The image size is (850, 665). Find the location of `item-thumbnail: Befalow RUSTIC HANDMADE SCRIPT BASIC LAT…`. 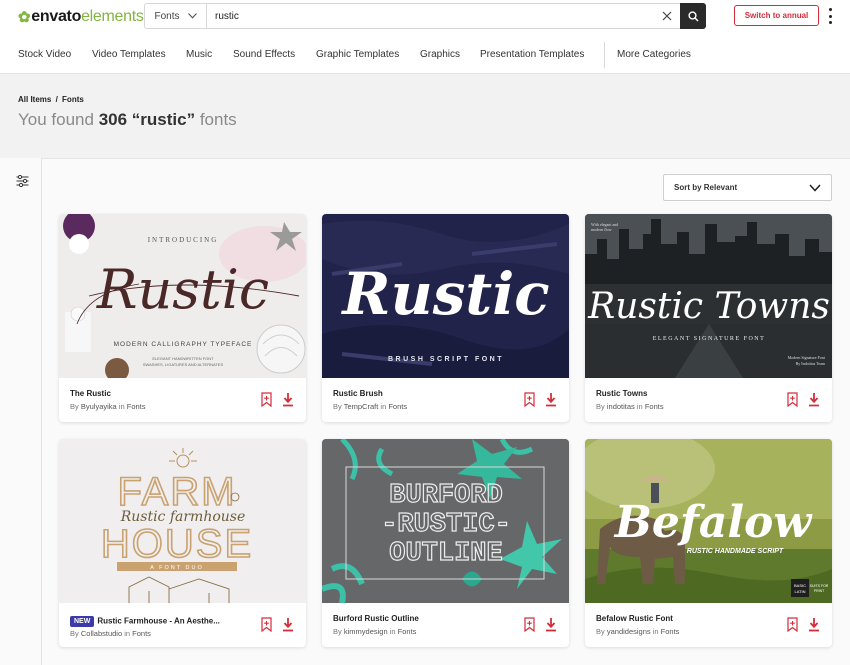

item-thumbnail: Befalow RUSTIC HANDMADE SCRIPT BASIC LAT… is located at coordinates (708, 521).